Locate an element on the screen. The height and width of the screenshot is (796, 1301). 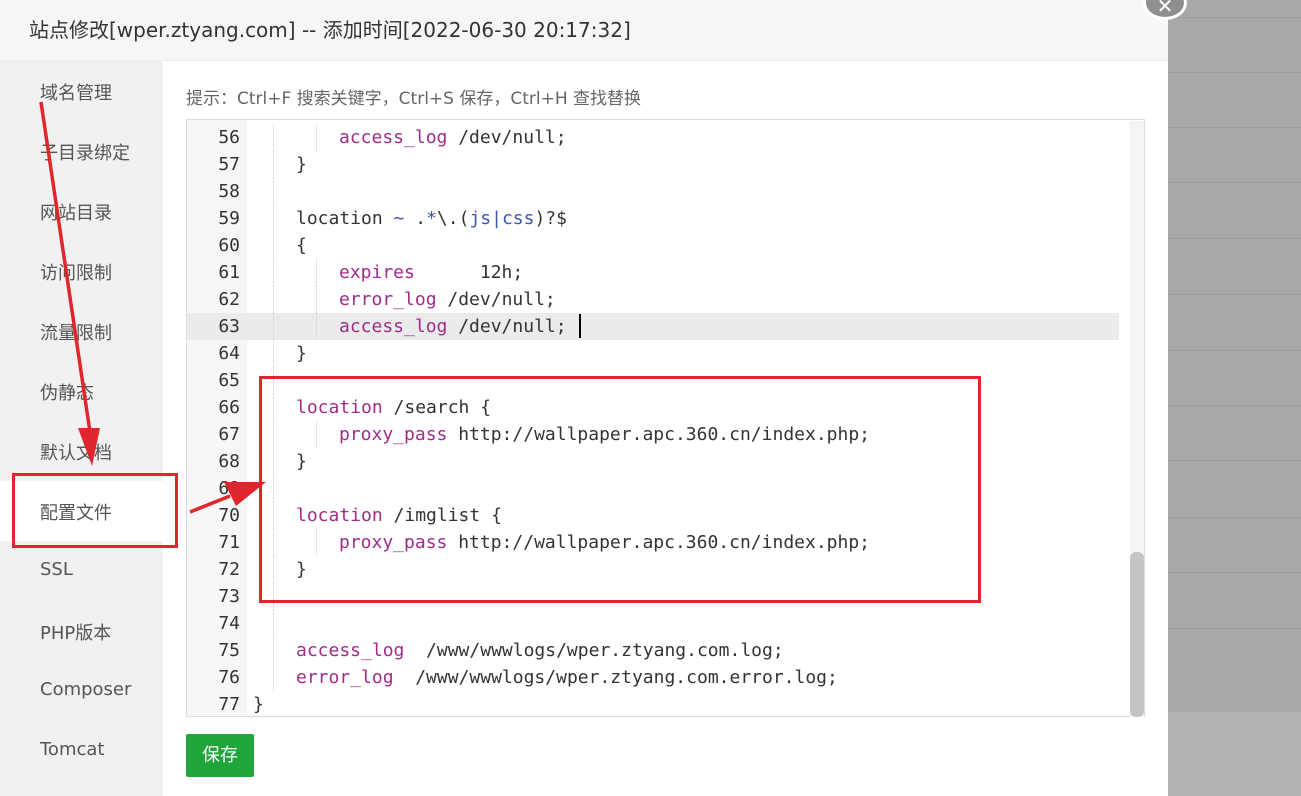
annotation-arrows is located at coordinates (152, 307).